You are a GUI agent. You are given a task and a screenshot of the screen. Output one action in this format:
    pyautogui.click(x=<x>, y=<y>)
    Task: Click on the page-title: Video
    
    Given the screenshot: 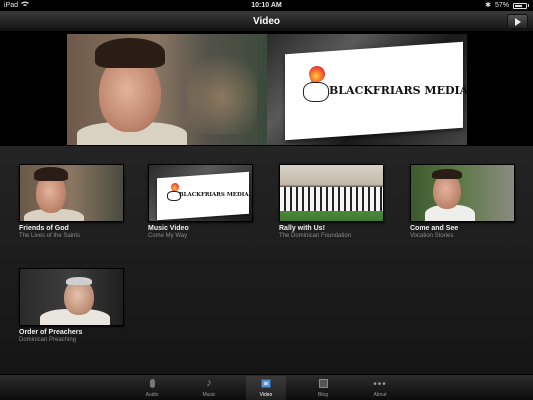 What is the action you would take?
    pyautogui.click(x=266, y=21)
    